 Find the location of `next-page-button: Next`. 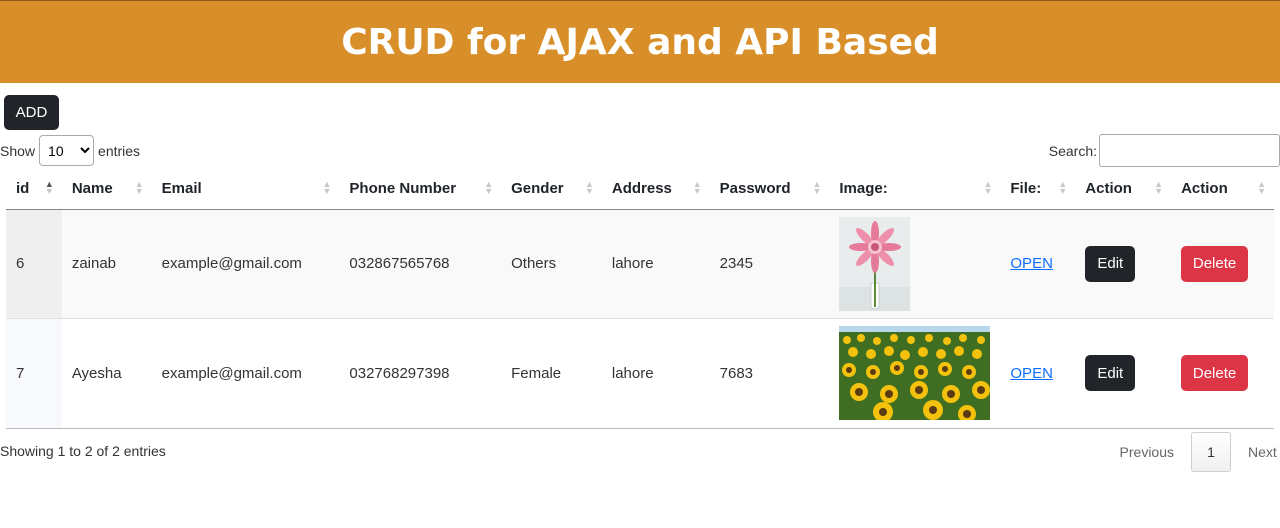

next-page-button: Next is located at coordinates (1255, 452).